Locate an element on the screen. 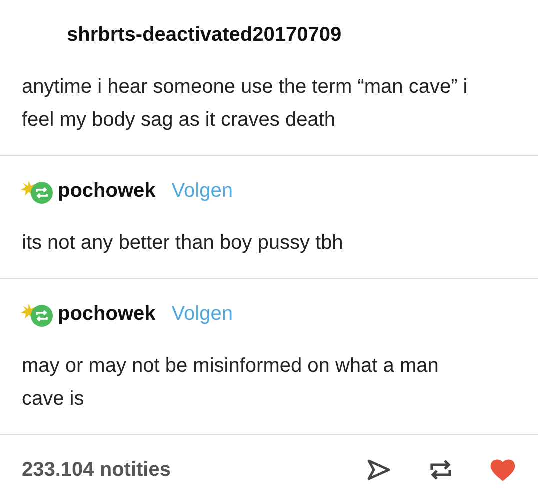 The height and width of the screenshot is (500, 538). post-text: anytime i hear someone use the term “man cave” i feel my body sag as it craves death is located at coordinates (245, 104).